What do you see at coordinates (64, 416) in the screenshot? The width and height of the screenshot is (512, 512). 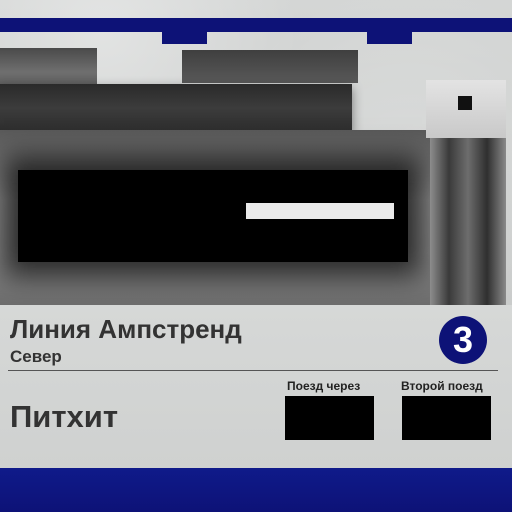 I see `station-name: Питхит` at bounding box center [64, 416].